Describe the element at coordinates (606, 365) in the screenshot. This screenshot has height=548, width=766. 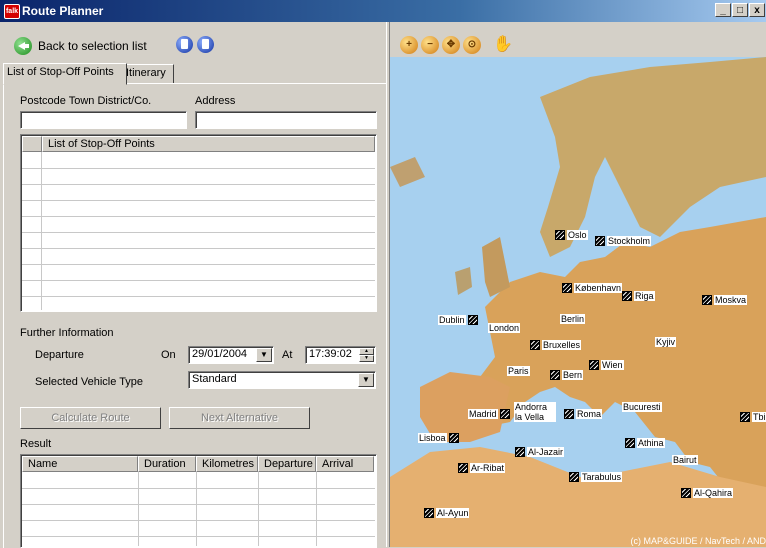
I see `city-wien: Wien` at that location.